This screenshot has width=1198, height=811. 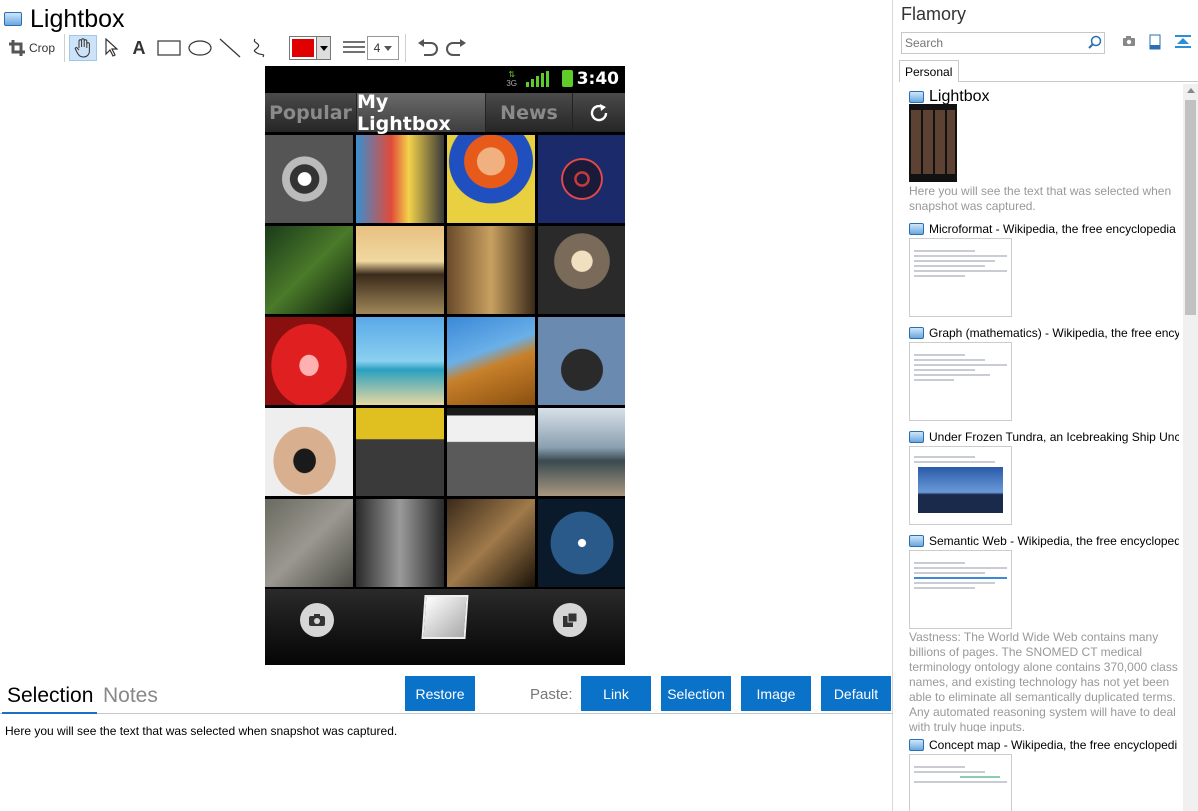 I want to click on battery-icon, so click(x=567, y=78).